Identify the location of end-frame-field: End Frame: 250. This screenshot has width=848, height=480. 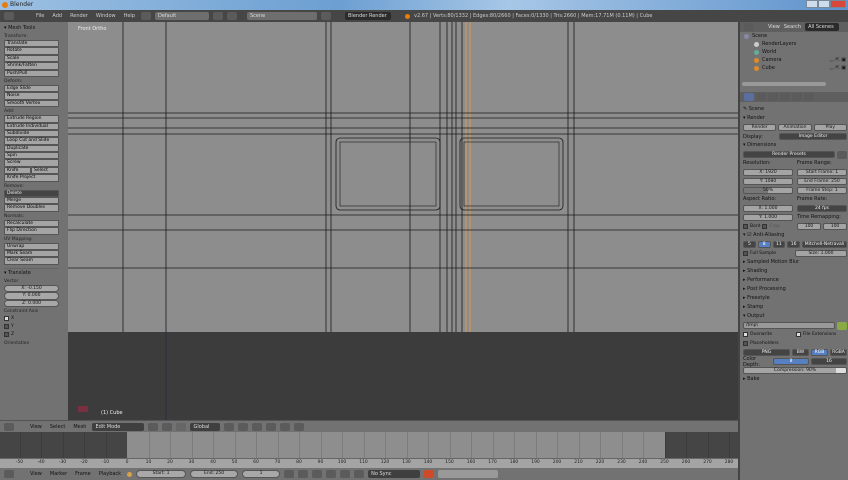
(822, 181).